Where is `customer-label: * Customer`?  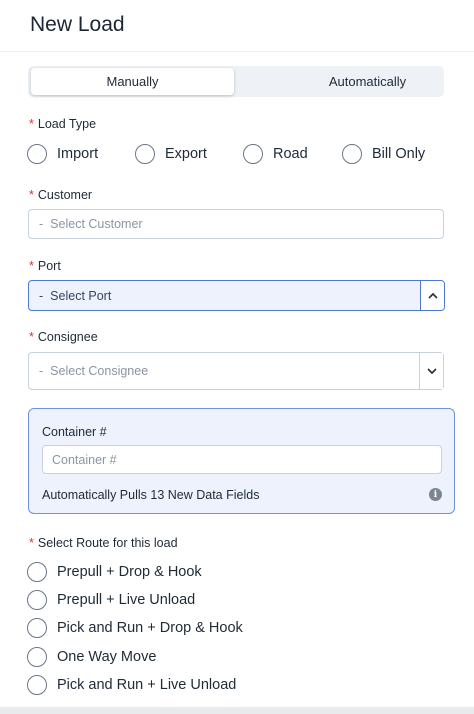
customer-label: * Customer is located at coordinates (60, 195).